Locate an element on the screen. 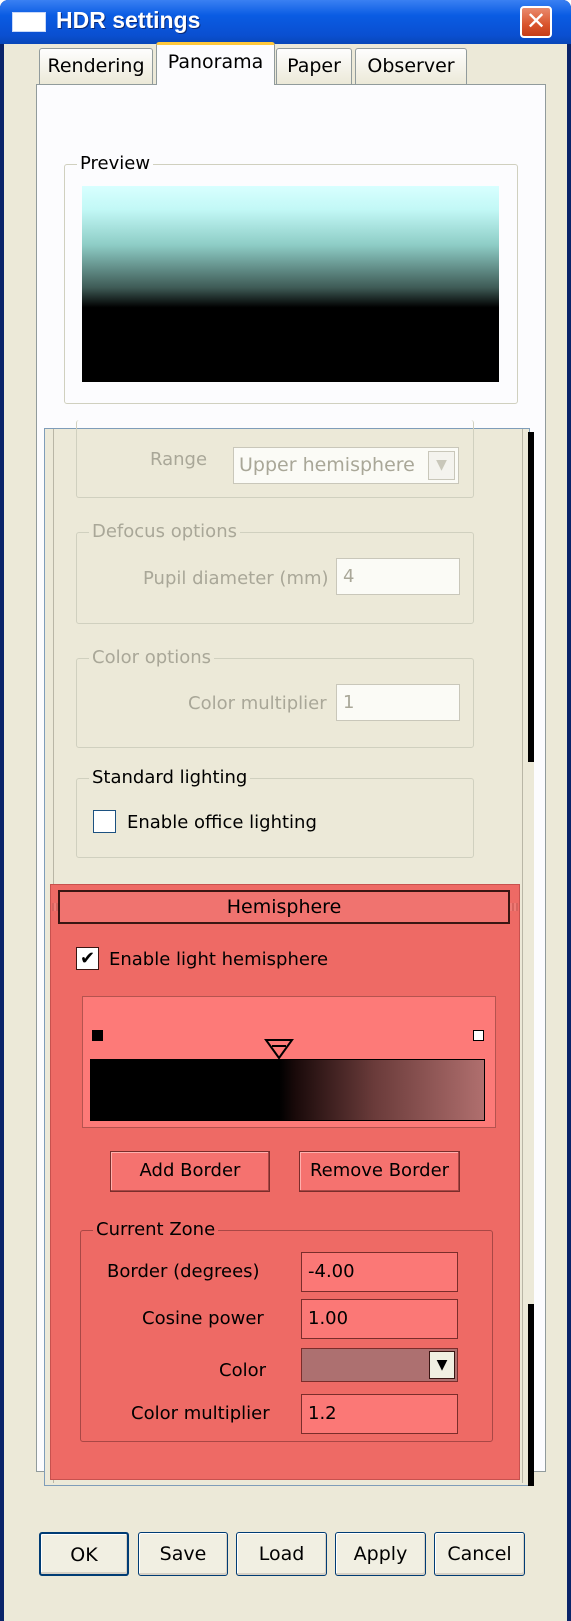  ok-button: OK is located at coordinates (84, 1554).